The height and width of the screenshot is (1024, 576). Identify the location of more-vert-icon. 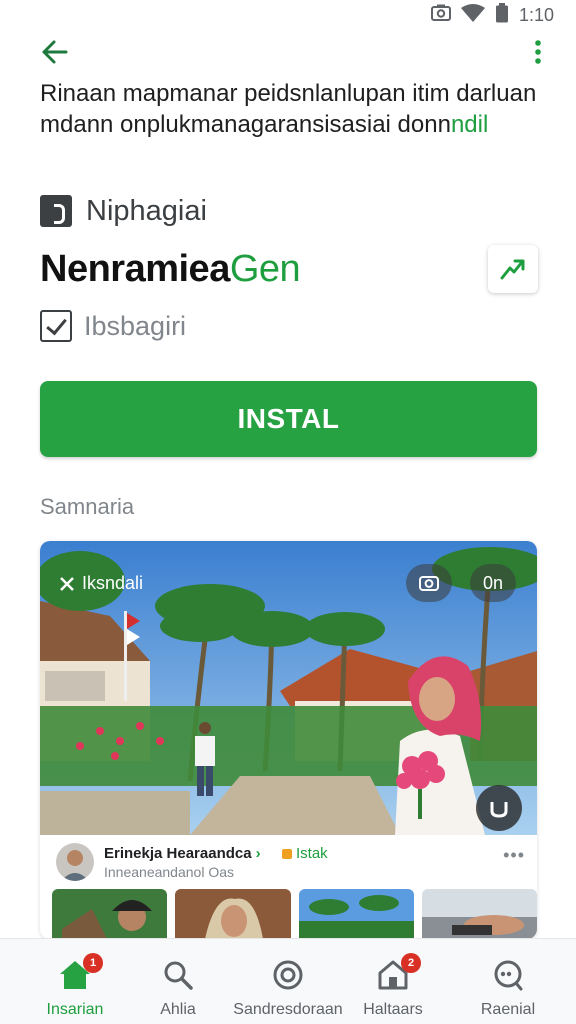
(538, 52).